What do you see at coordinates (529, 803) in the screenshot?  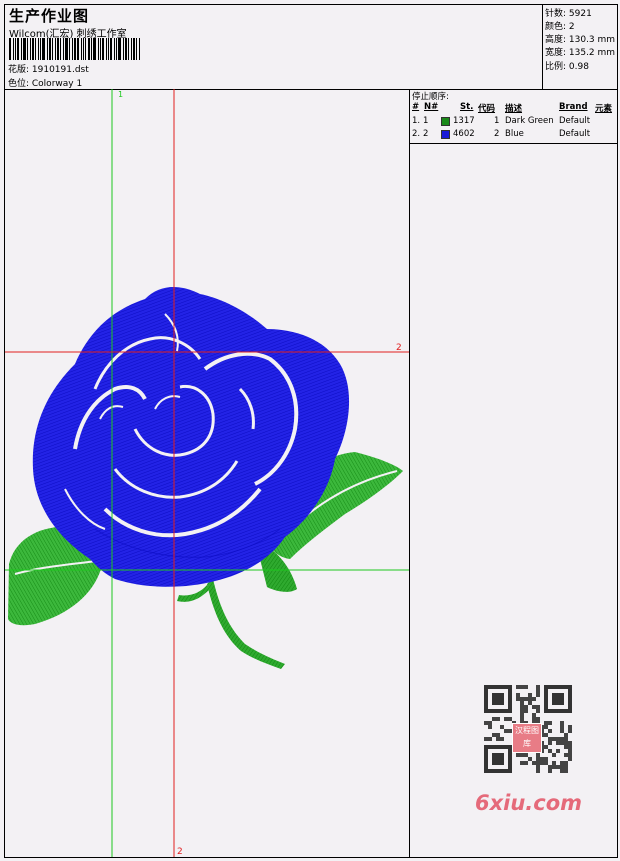 I see `watermark-site: 6xiu.com` at bounding box center [529, 803].